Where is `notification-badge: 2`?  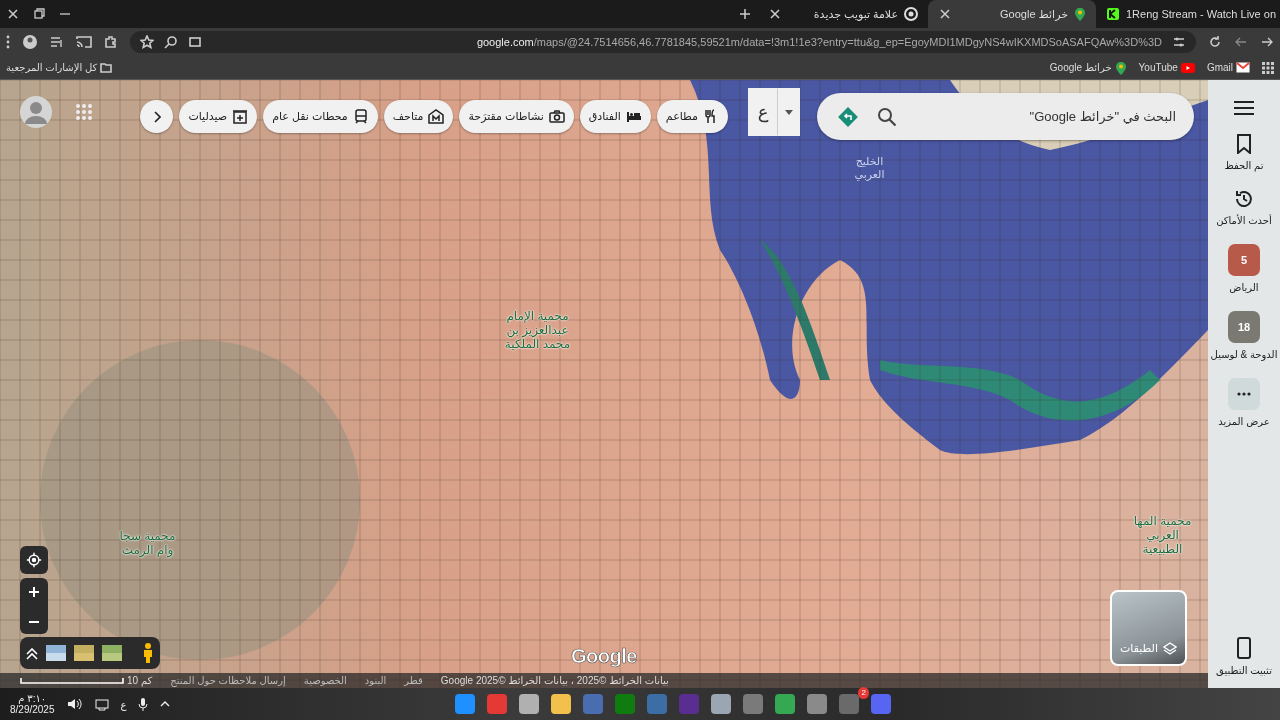
notification-badge: 2 is located at coordinates (863, 693).